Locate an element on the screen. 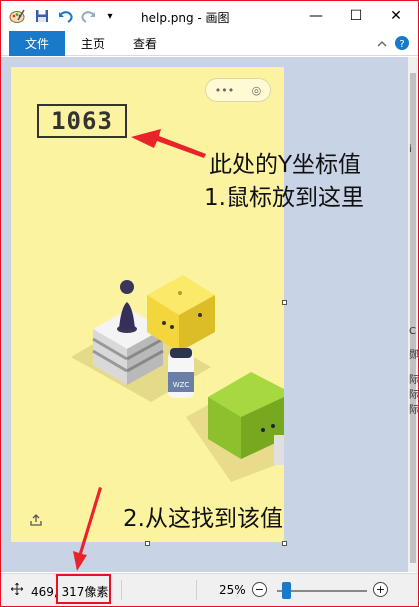 The width and height of the screenshot is (419, 607). zoom-in-button: + is located at coordinates (380, 589).